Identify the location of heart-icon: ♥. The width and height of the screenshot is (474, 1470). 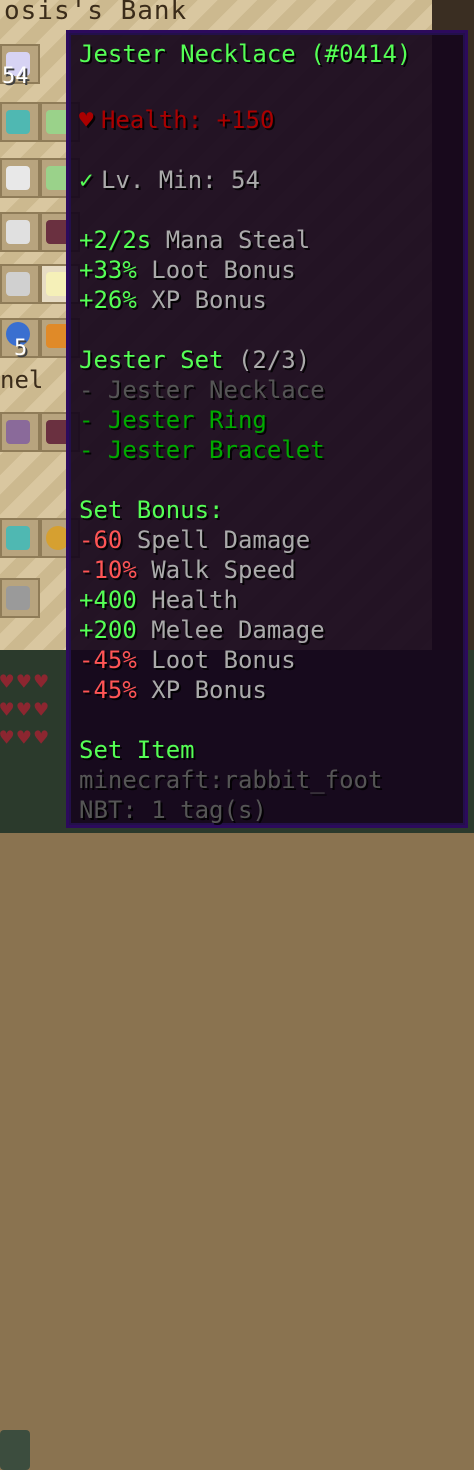
(86, 120).